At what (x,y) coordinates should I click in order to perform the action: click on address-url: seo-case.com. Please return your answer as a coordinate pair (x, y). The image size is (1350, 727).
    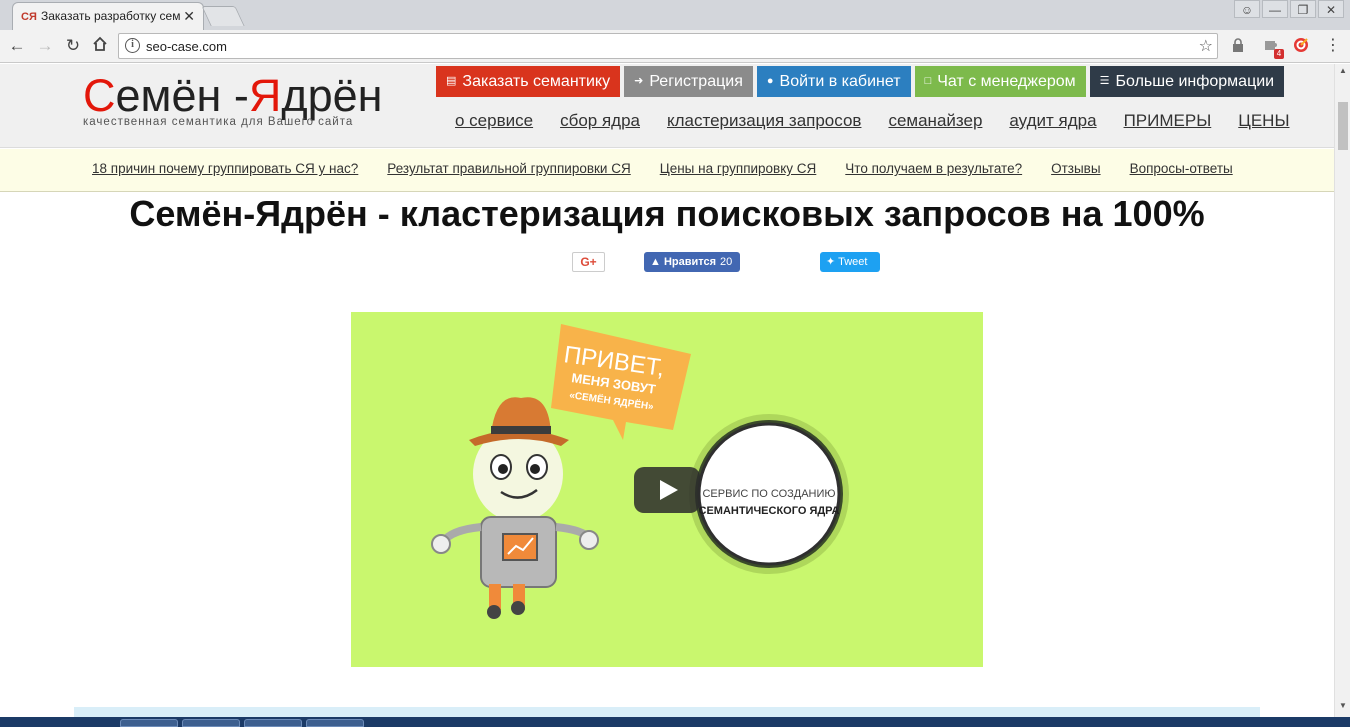
    Looking at the image, I should click on (186, 46).